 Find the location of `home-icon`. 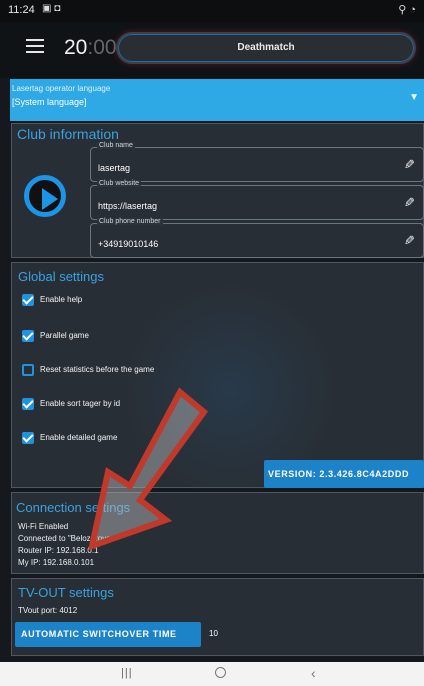

home-icon is located at coordinates (220, 672).